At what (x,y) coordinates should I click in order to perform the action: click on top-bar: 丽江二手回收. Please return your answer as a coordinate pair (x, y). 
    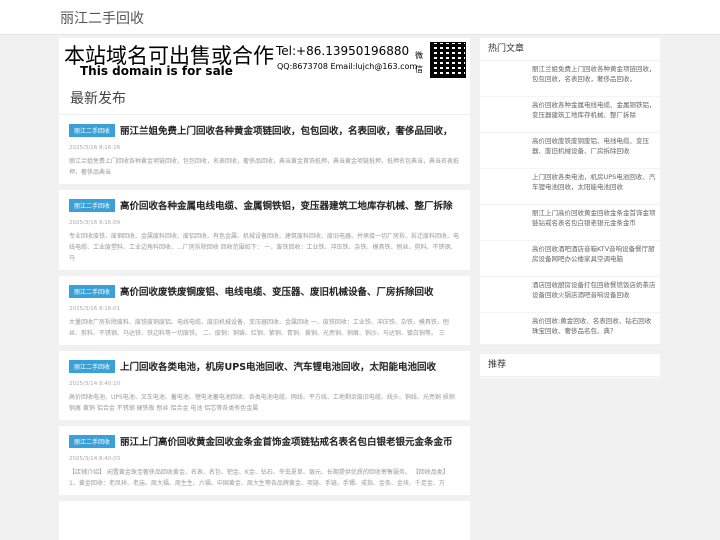
    Looking at the image, I should click on (360, 17).